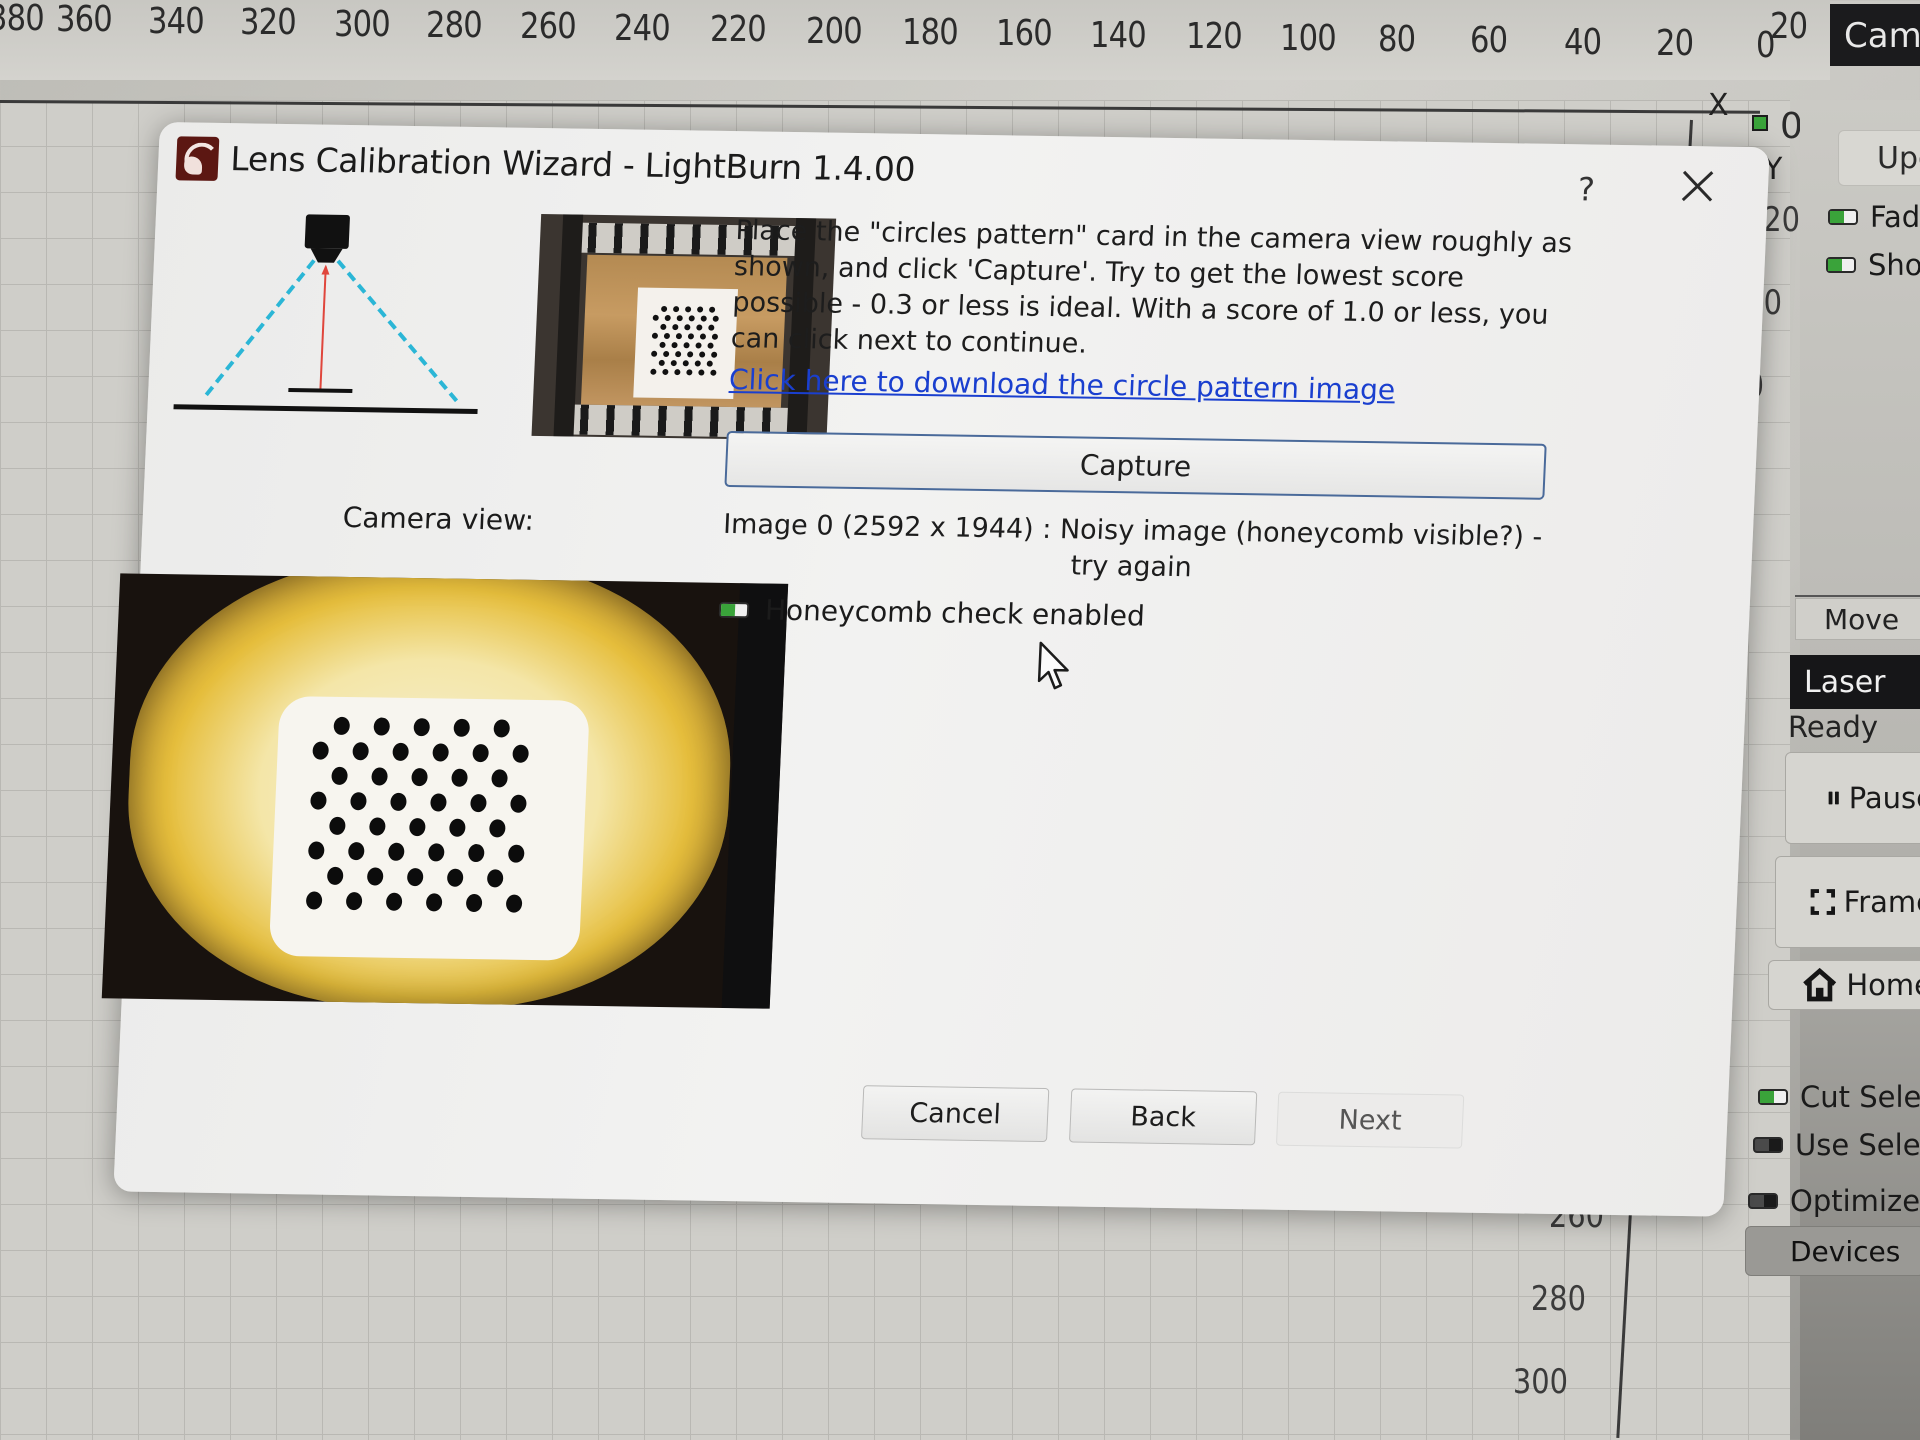  What do you see at coordinates (1118, 35) in the screenshot?
I see `ruler-tick-label: 140` at bounding box center [1118, 35].